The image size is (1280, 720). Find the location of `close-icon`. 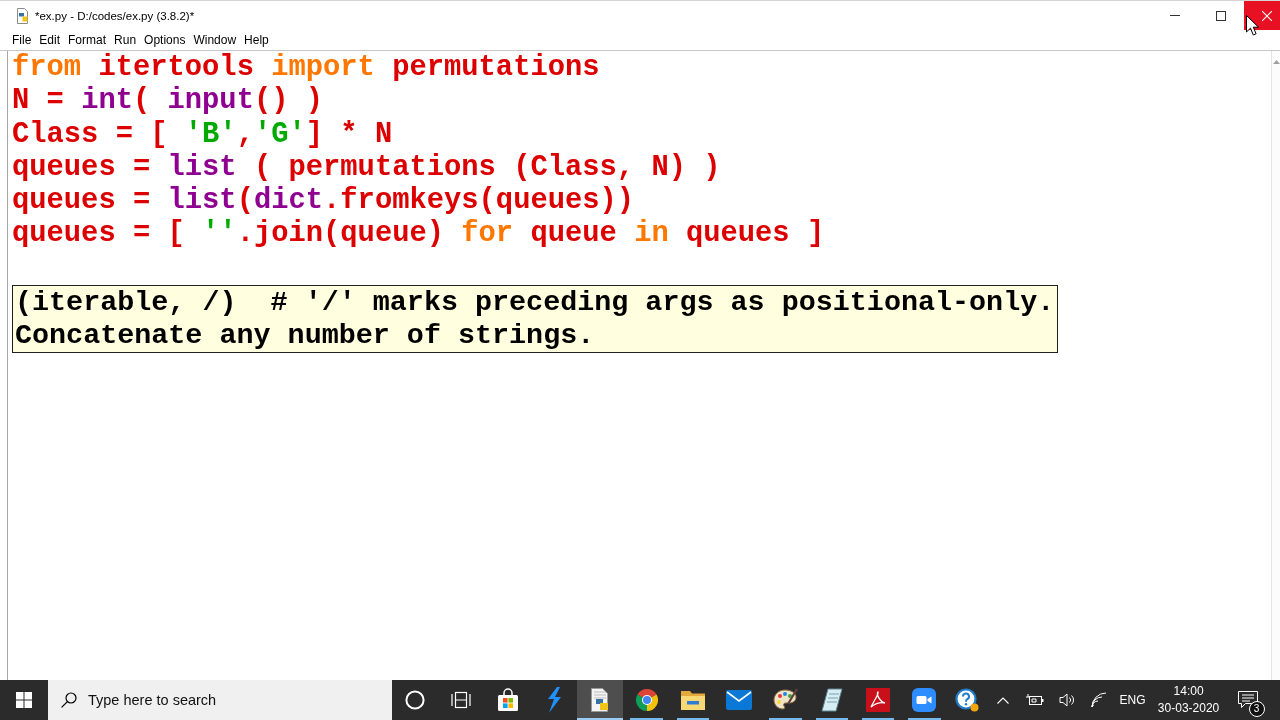

close-icon is located at coordinates (1267, 15).